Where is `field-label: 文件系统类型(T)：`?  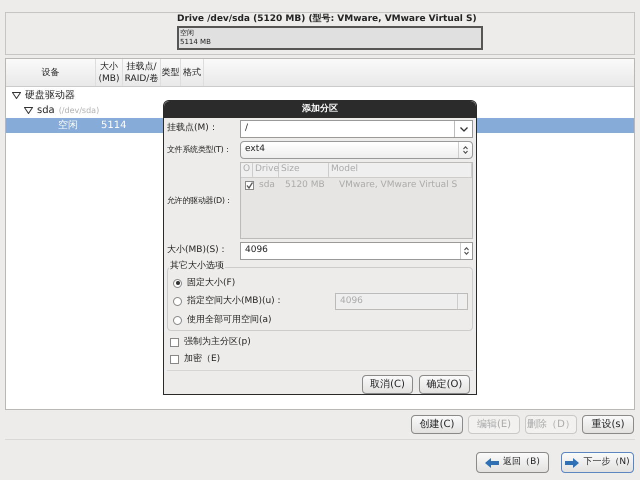
field-label: 文件系统类型(T)： is located at coordinates (199, 150).